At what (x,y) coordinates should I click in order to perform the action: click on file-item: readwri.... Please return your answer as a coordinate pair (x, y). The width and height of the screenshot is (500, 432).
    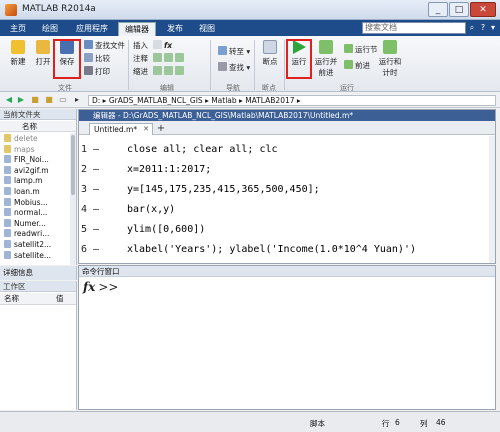
    Looking at the image, I should click on (26, 234).